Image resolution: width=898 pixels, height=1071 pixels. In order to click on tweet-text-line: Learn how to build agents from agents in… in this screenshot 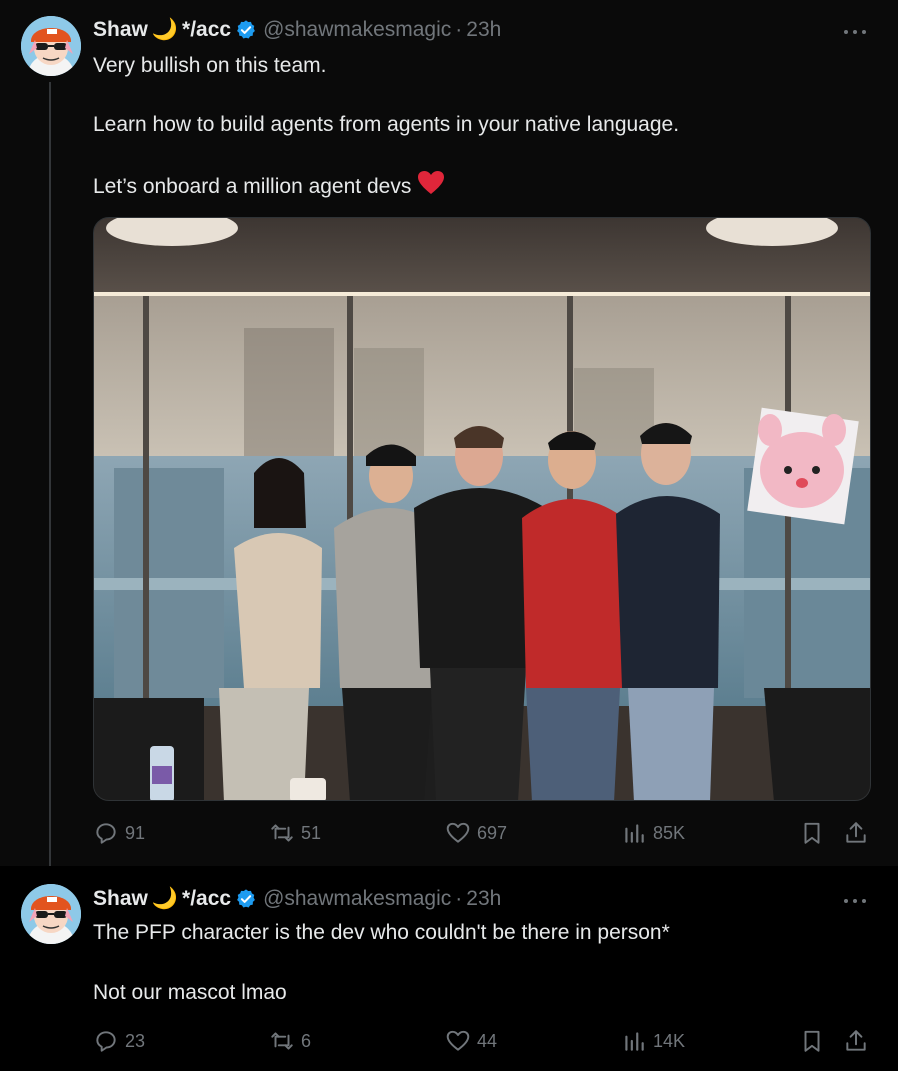, I will do `click(386, 124)`.